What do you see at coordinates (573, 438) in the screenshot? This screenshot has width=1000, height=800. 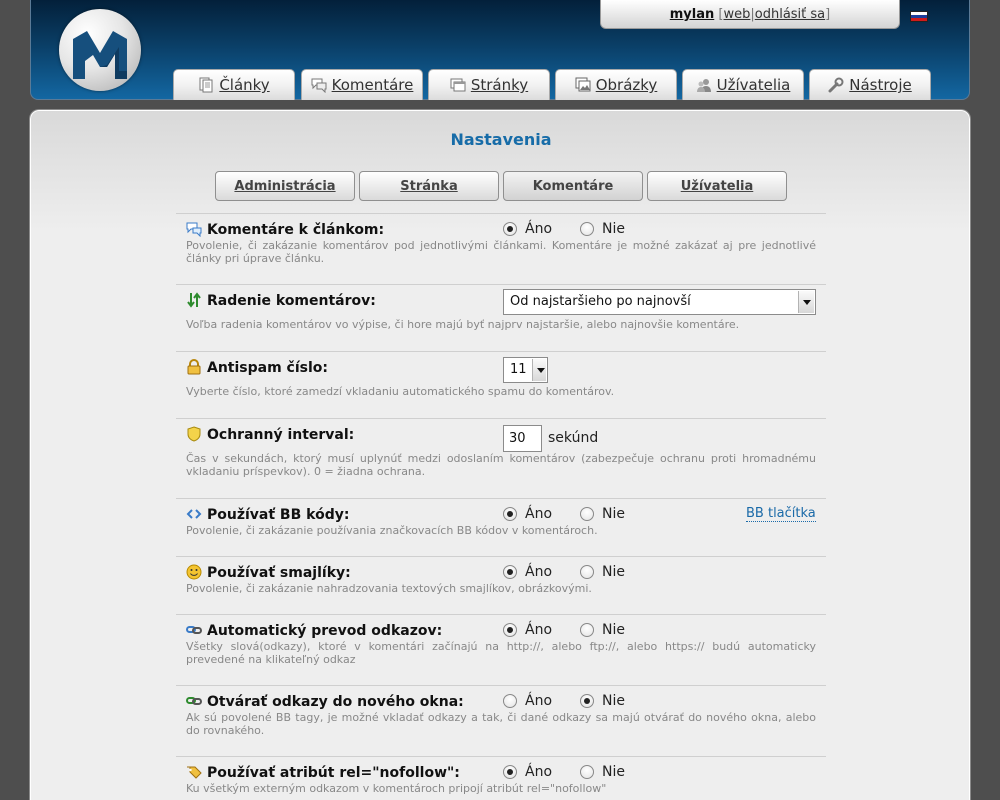 I see `interval-unit: sekúnd` at bounding box center [573, 438].